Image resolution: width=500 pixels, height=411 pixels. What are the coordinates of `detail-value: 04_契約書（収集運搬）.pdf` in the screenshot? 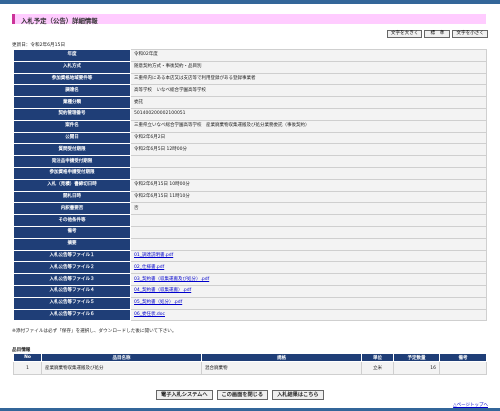 It's located at (308, 291).